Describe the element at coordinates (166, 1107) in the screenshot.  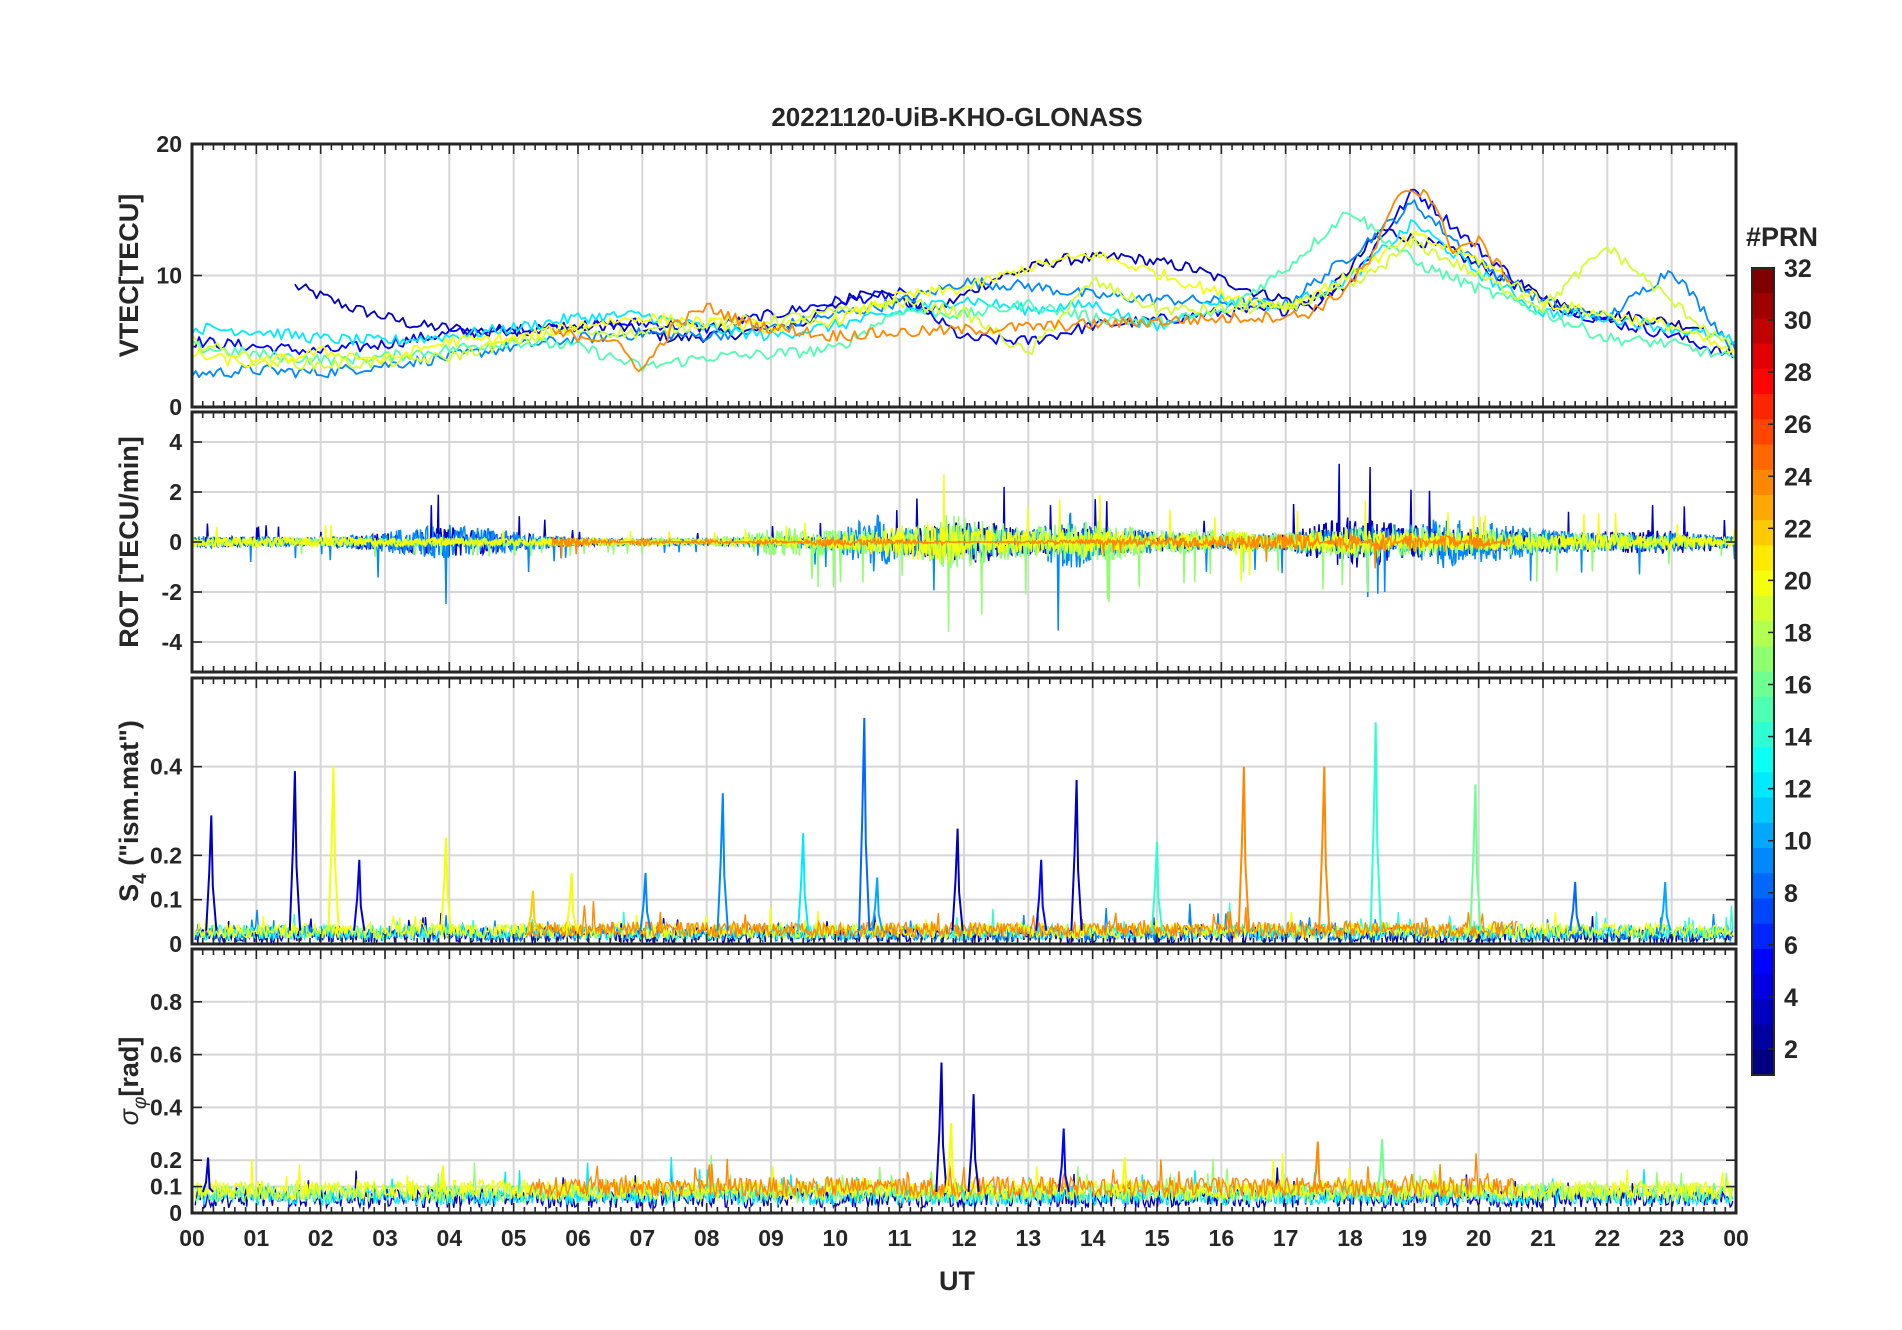
I see `y-tick-label: 0.4` at that location.